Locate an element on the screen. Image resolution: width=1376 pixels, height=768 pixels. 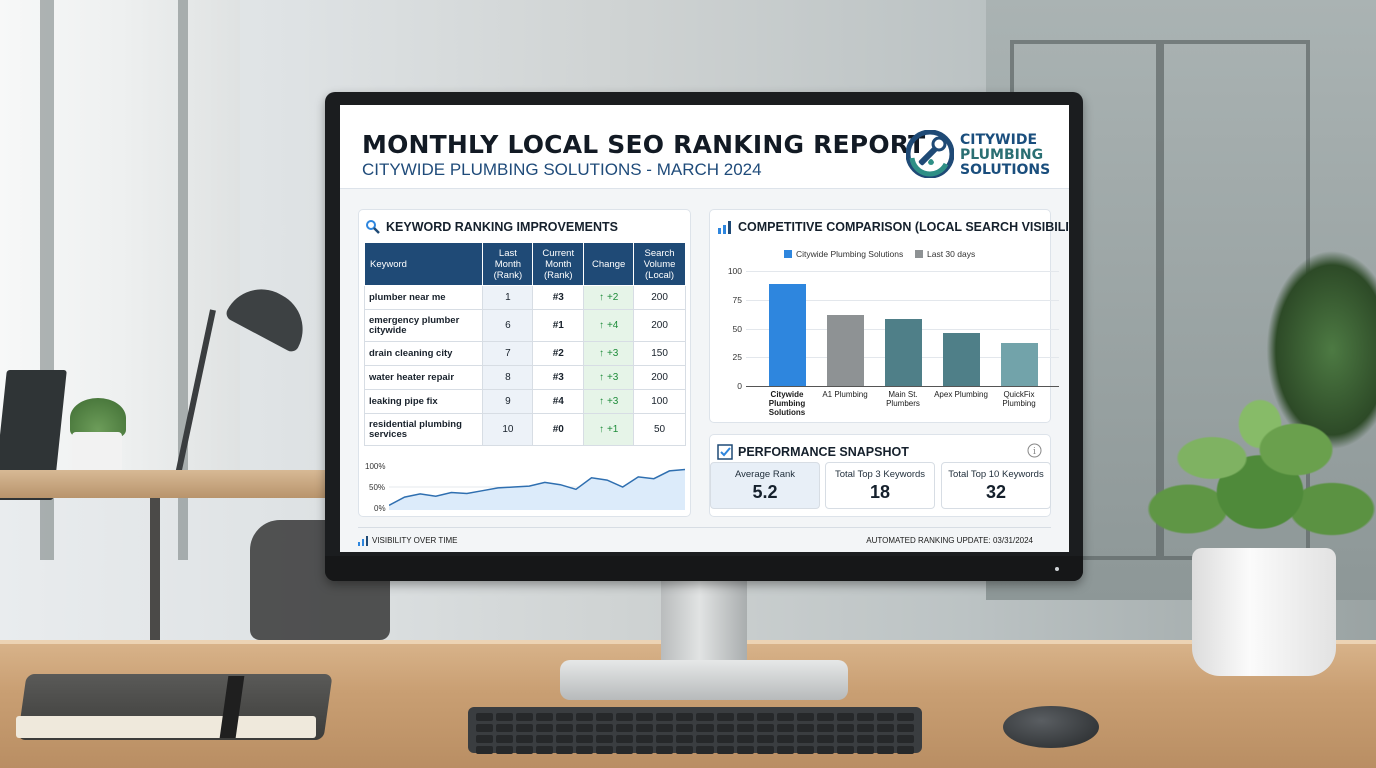
logo-line: CITYWIDE is located at coordinates (999, 140).